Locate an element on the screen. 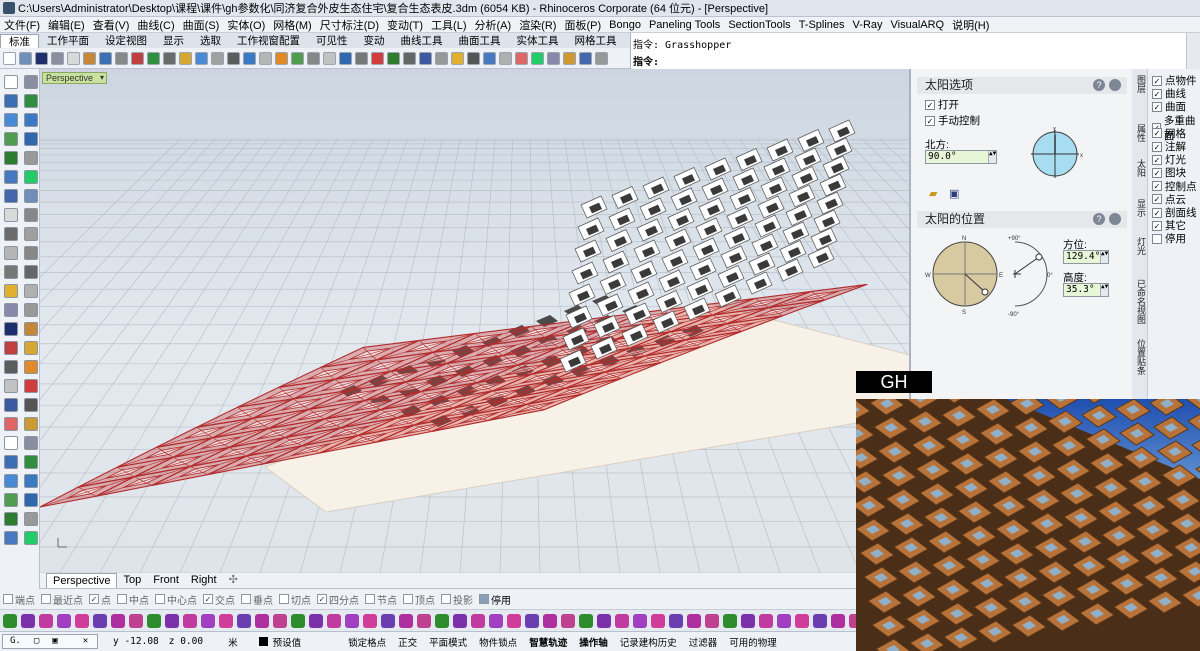 The height and width of the screenshot is (651, 1200). close-icon: ✕ is located at coordinates (85, 641).